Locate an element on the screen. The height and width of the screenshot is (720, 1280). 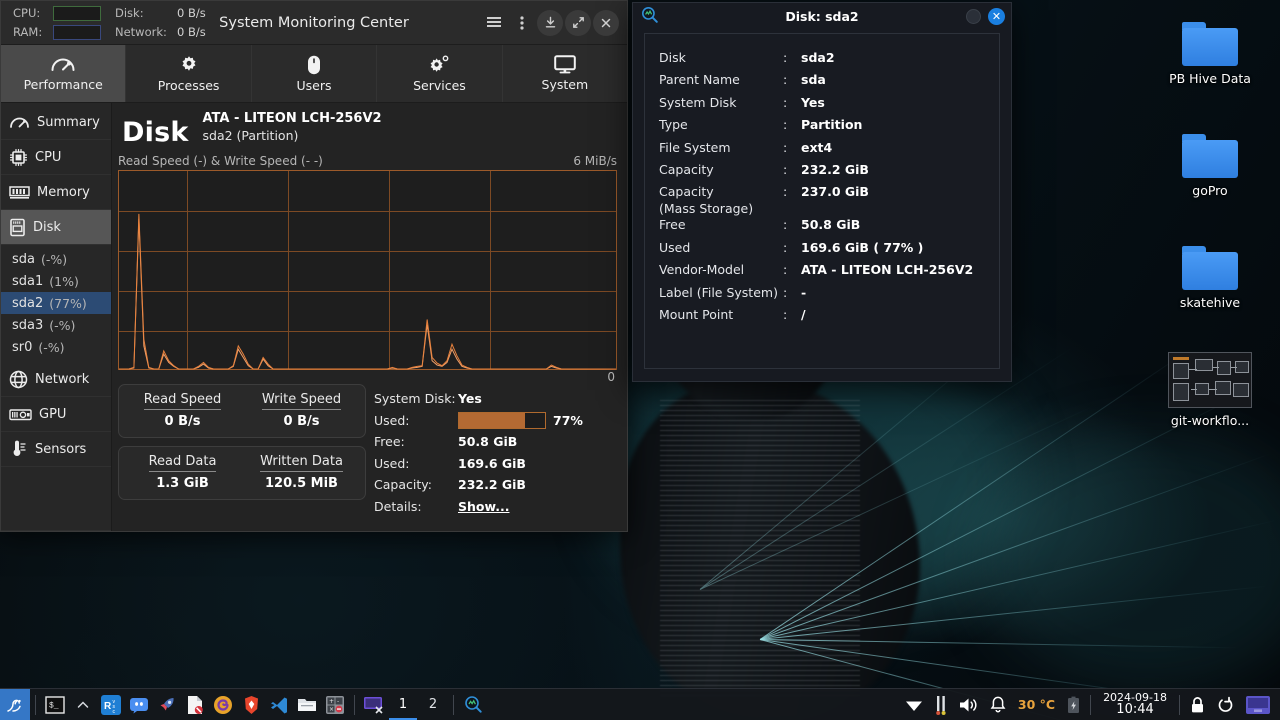
mini-disk-label: Disk: is located at coordinates (129, 13).